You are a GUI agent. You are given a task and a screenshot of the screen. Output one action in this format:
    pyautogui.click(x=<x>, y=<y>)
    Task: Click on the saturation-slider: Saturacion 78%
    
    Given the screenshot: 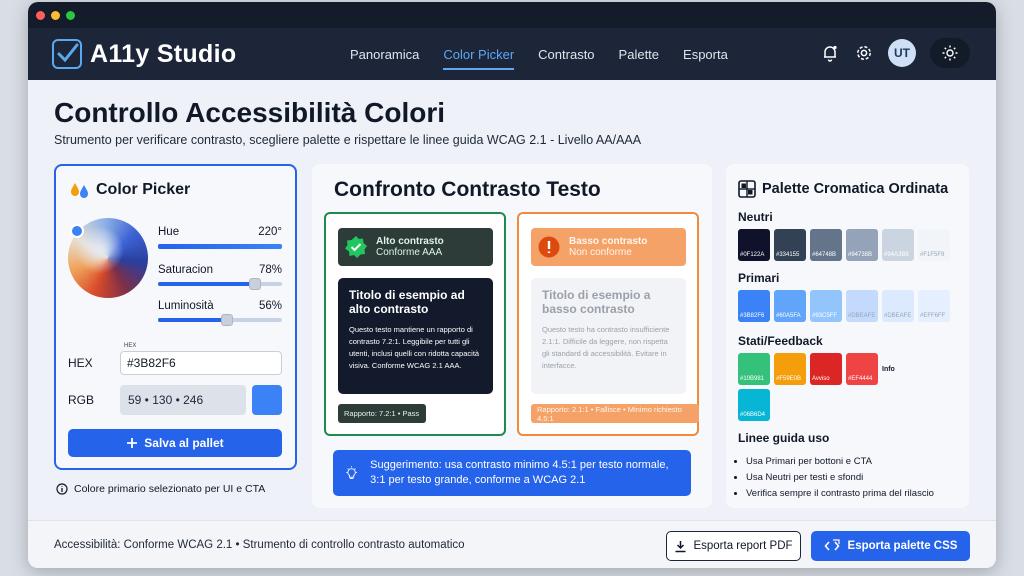 What is the action you would take?
    pyautogui.click(x=220, y=277)
    